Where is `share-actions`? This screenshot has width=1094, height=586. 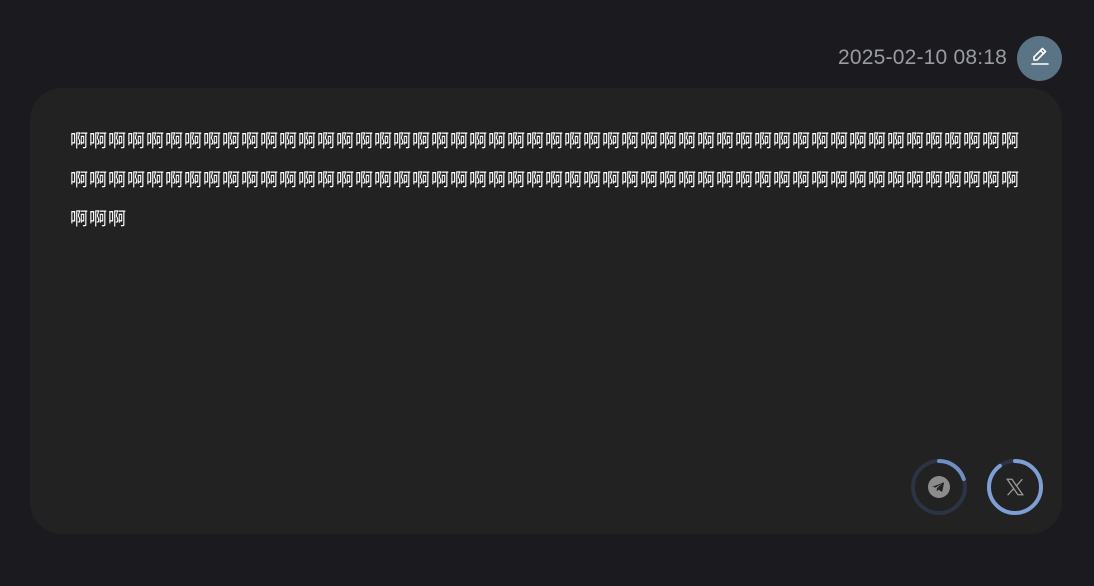 share-actions is located at coordinates (977, 487).